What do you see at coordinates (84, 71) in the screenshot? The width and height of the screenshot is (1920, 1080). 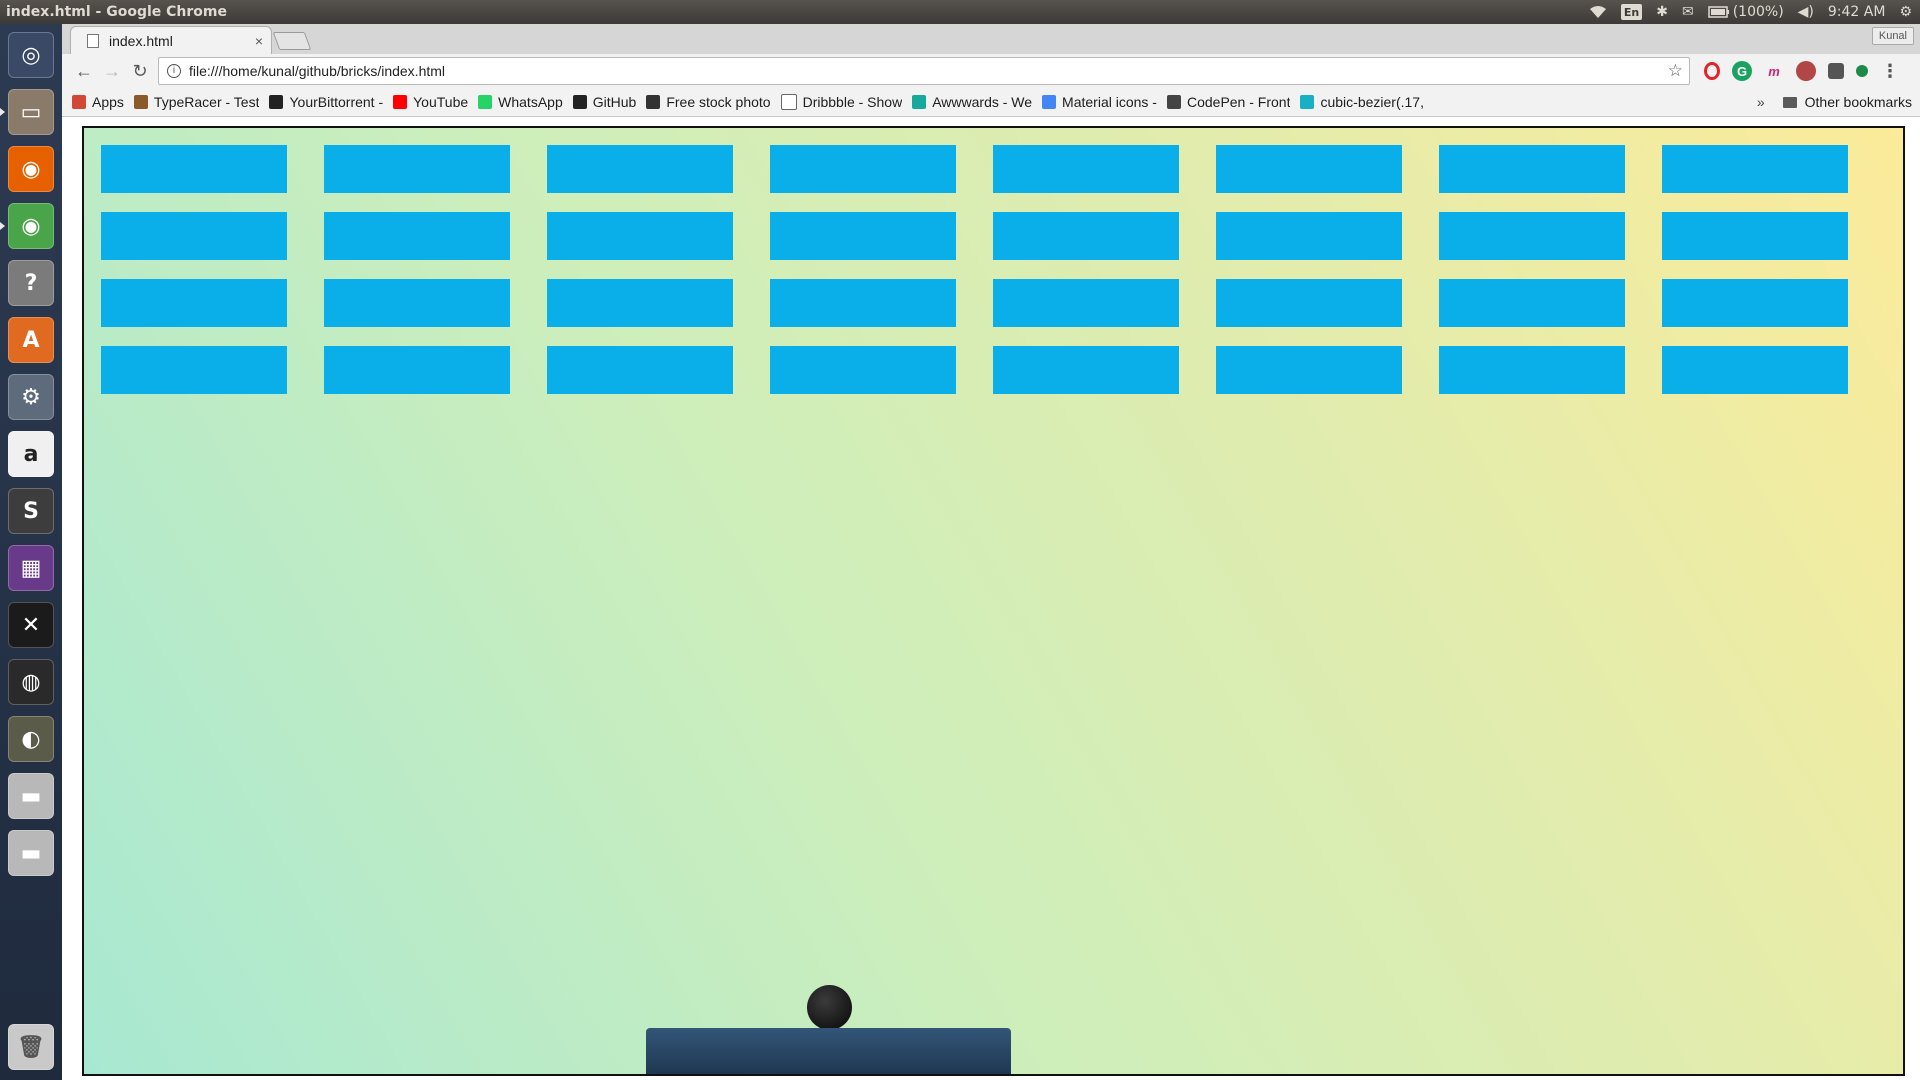 I see `back-button: ←` at bounding box center [84, 71].